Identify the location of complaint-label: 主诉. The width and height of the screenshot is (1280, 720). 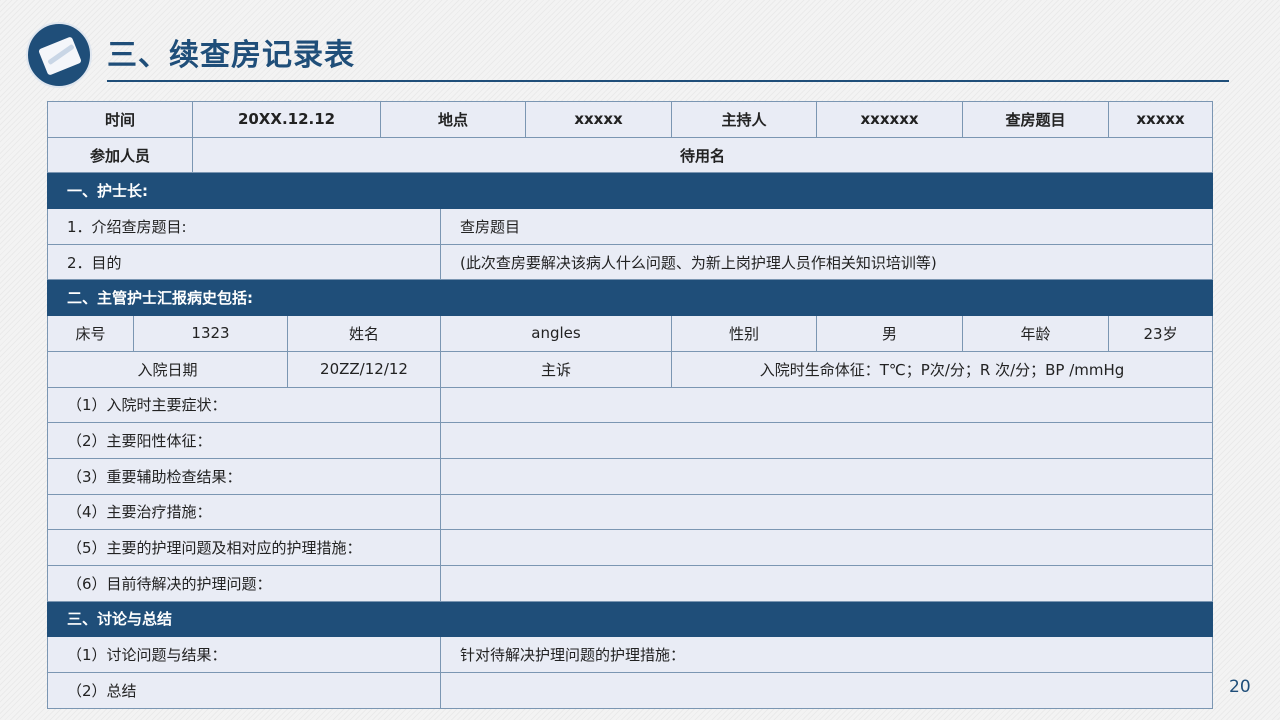
(556, 369).